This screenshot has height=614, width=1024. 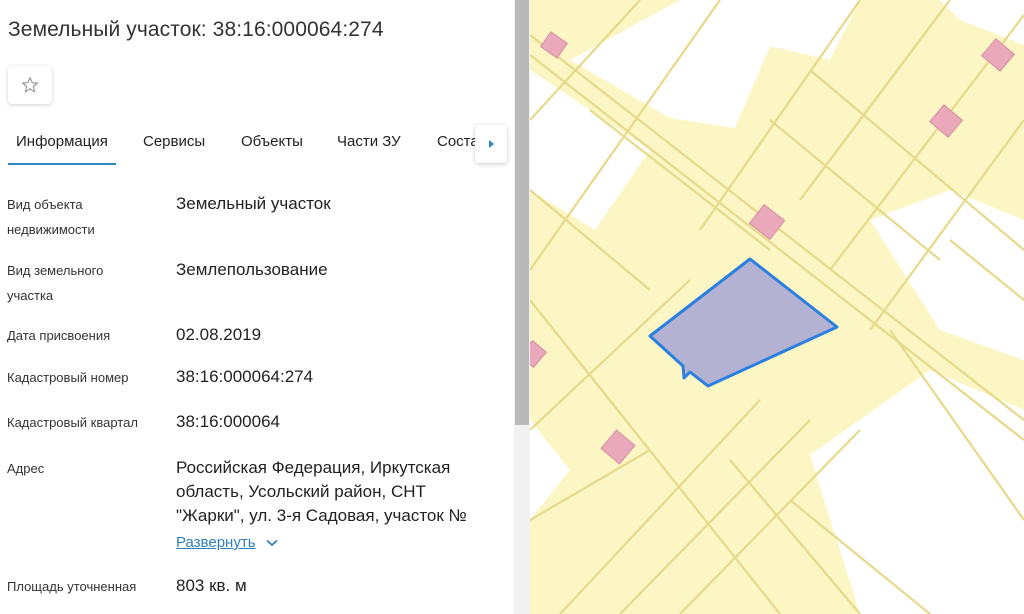 I want to click on tab-objects: Объекты, so click(x=272, y=141).